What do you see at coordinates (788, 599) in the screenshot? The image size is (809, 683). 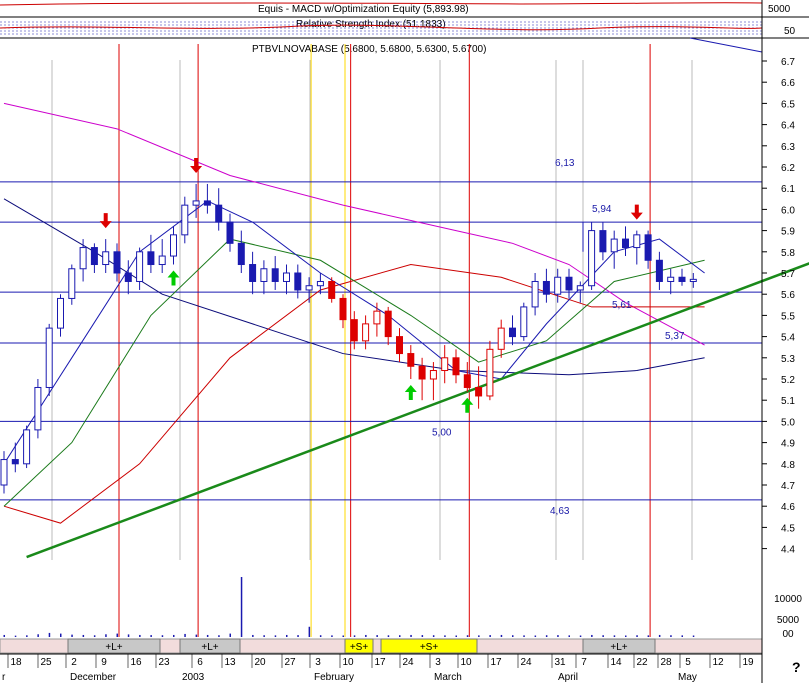 I see `volume-tick-label: 10000` at bounding box center [788, 599].